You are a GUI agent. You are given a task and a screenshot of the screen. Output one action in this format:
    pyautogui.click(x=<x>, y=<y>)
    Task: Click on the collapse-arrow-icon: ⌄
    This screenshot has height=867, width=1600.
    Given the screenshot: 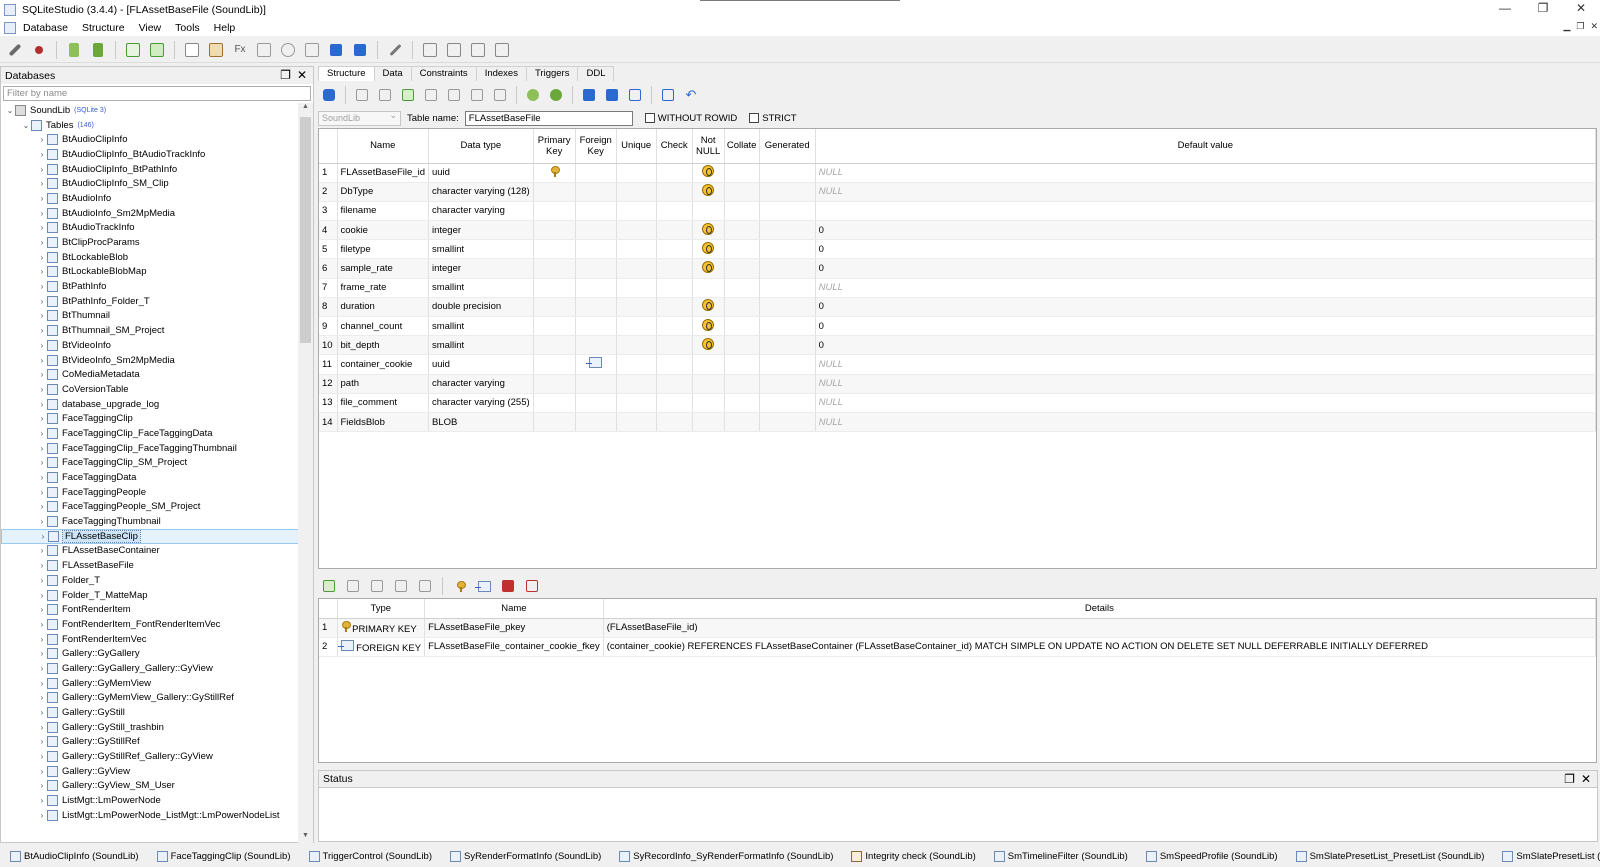 What is the action you would take?
    pyautogui.click(x=26, y=125)
    